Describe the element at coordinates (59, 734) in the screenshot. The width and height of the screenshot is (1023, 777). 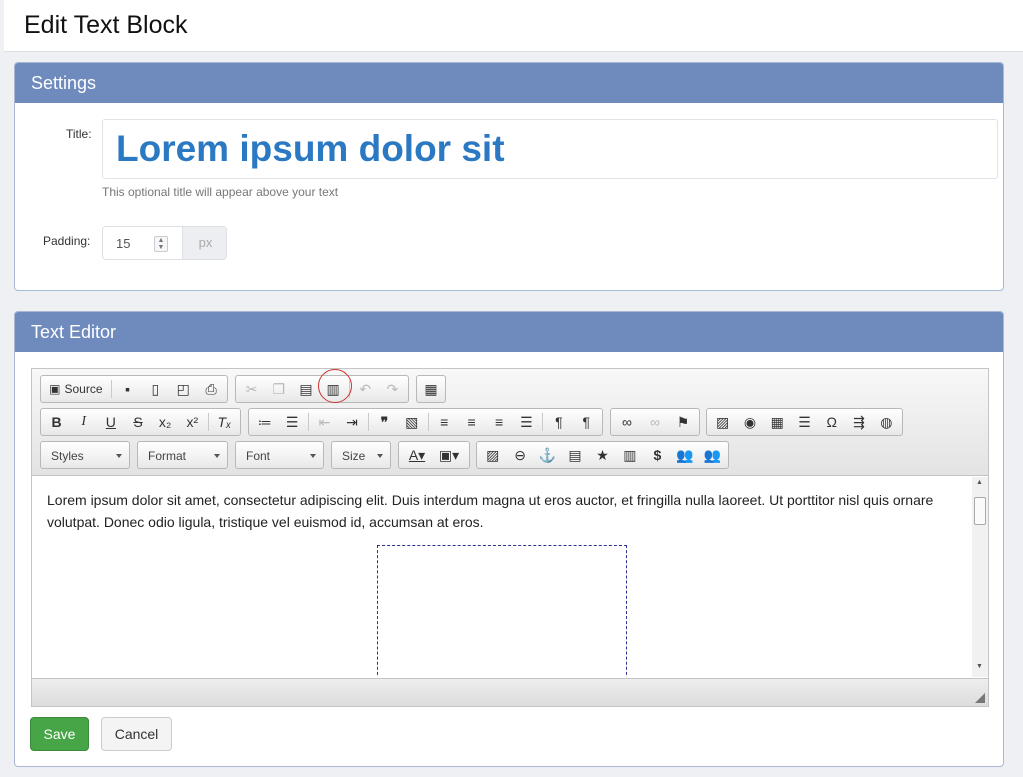
I see `save-button: Save` at that location.